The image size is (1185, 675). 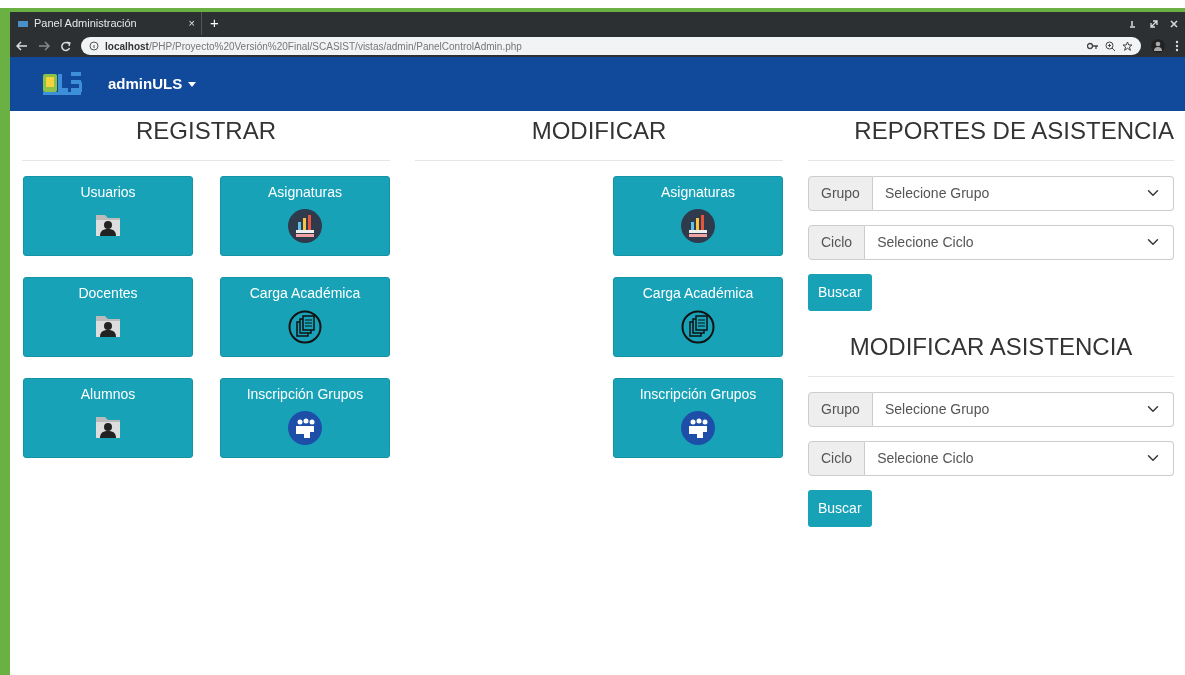 I want to click on menu-tile: Usuarios, so click(x=108, y=215).